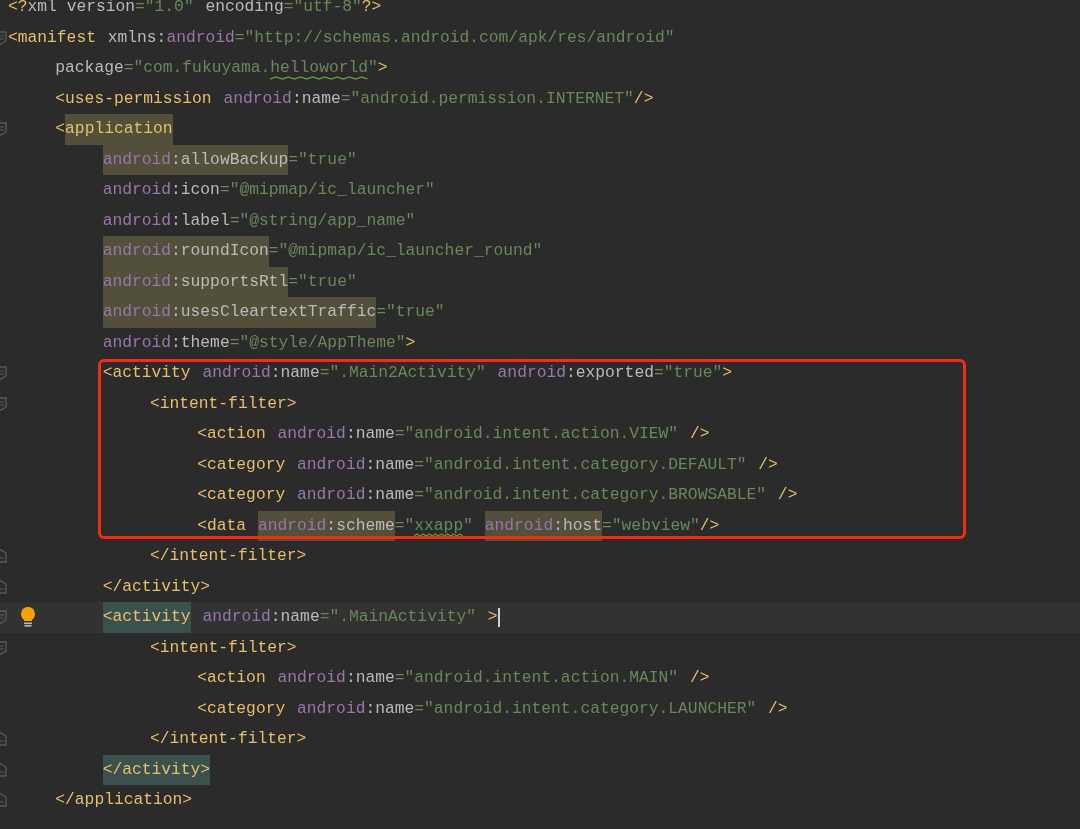  Describe the element at coordinates (258, 342) in the screenshot. I see `code-line: android:theme="@style/AppTheme">` at that location.